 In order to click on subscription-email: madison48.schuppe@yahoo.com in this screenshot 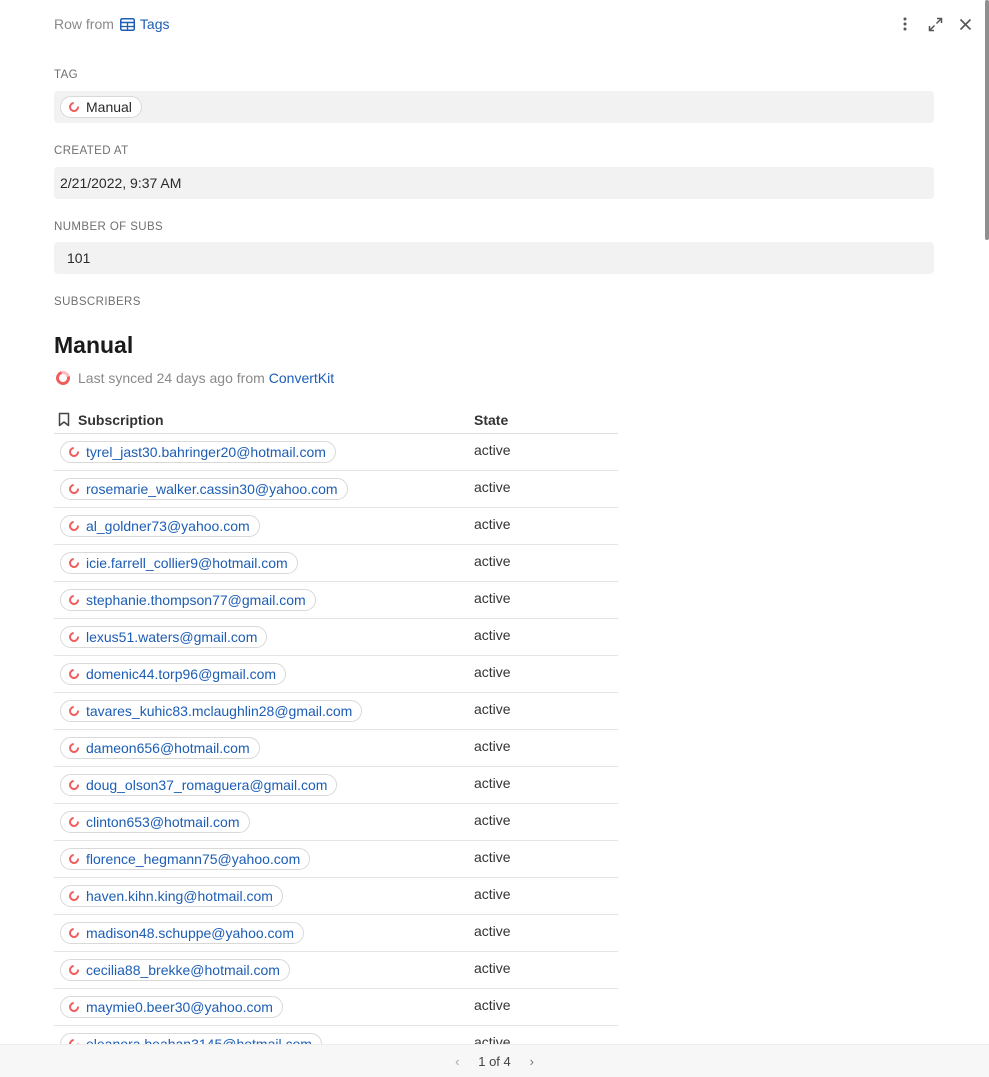, I will do `click(190, 933)`.